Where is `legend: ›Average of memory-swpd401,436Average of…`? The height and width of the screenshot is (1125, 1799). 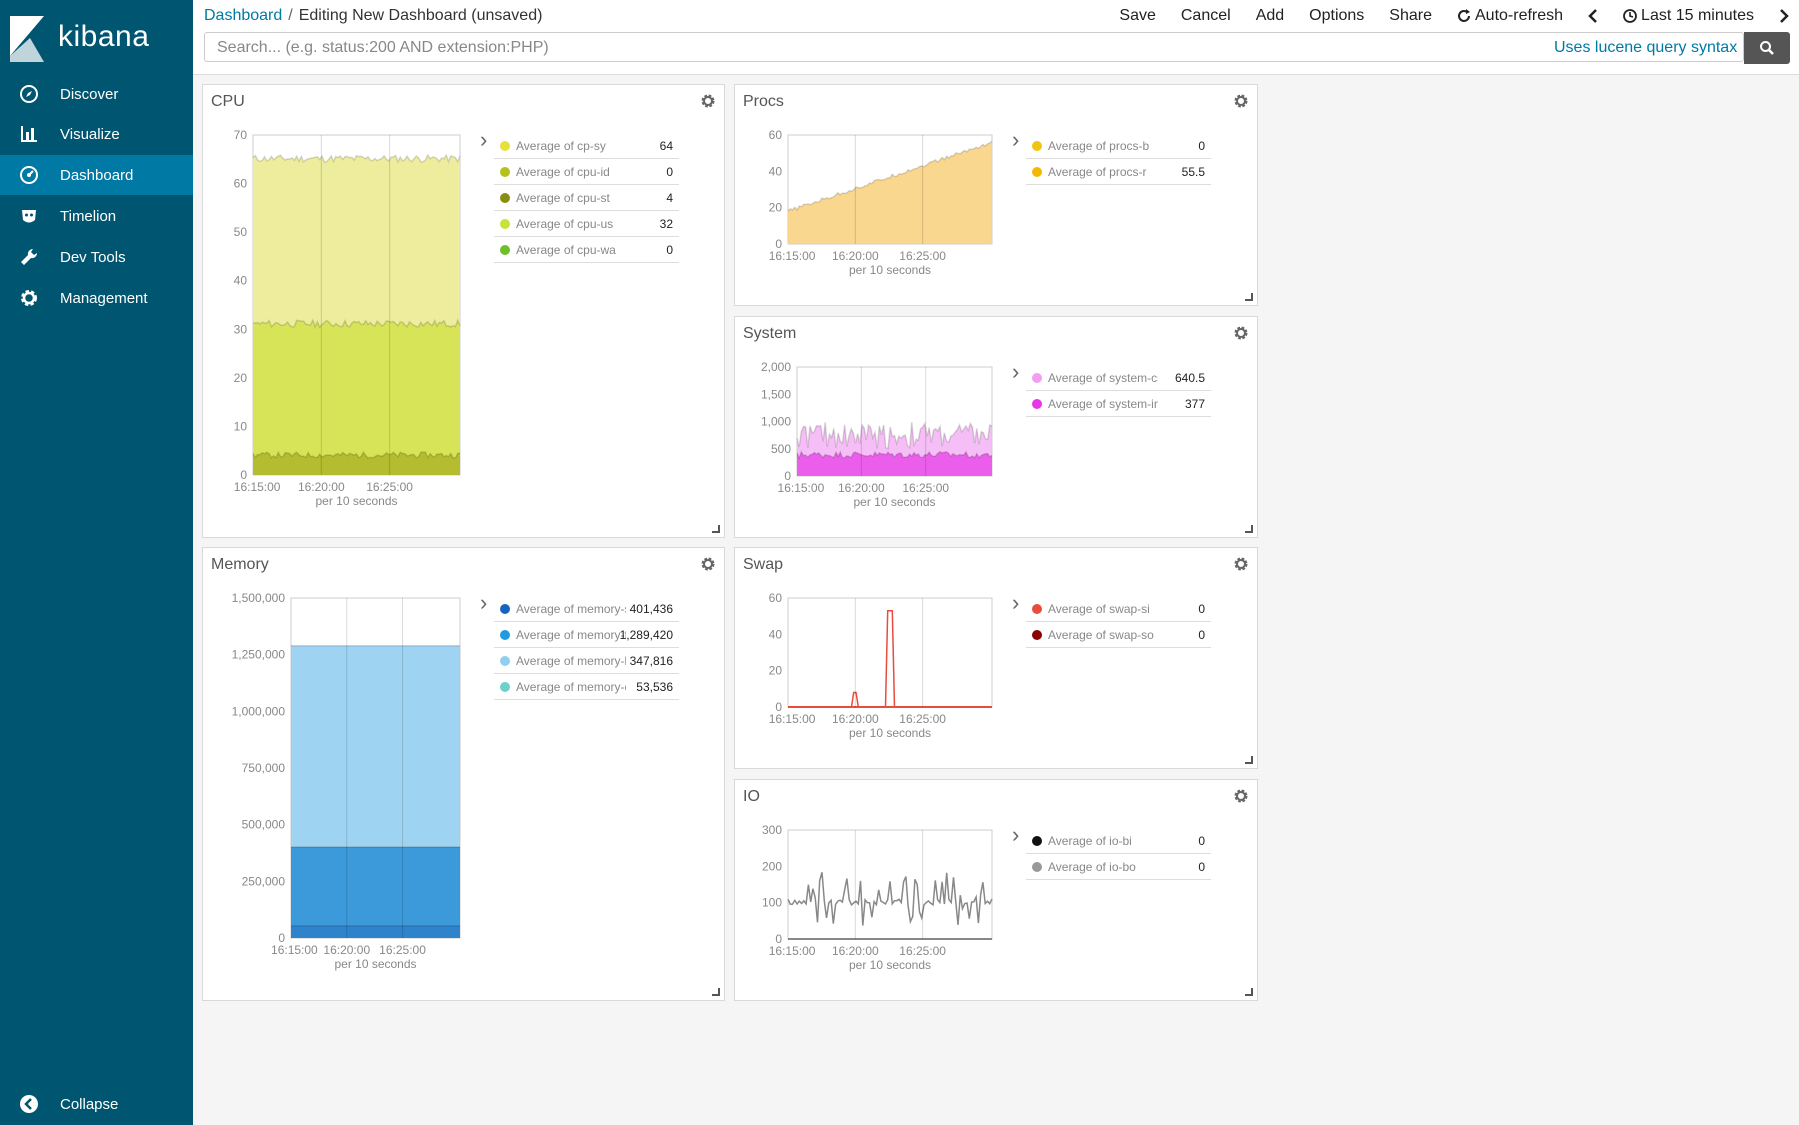
legend: ›Average of memory-swpd401,436Average of… is located at coordinates (579, 645).